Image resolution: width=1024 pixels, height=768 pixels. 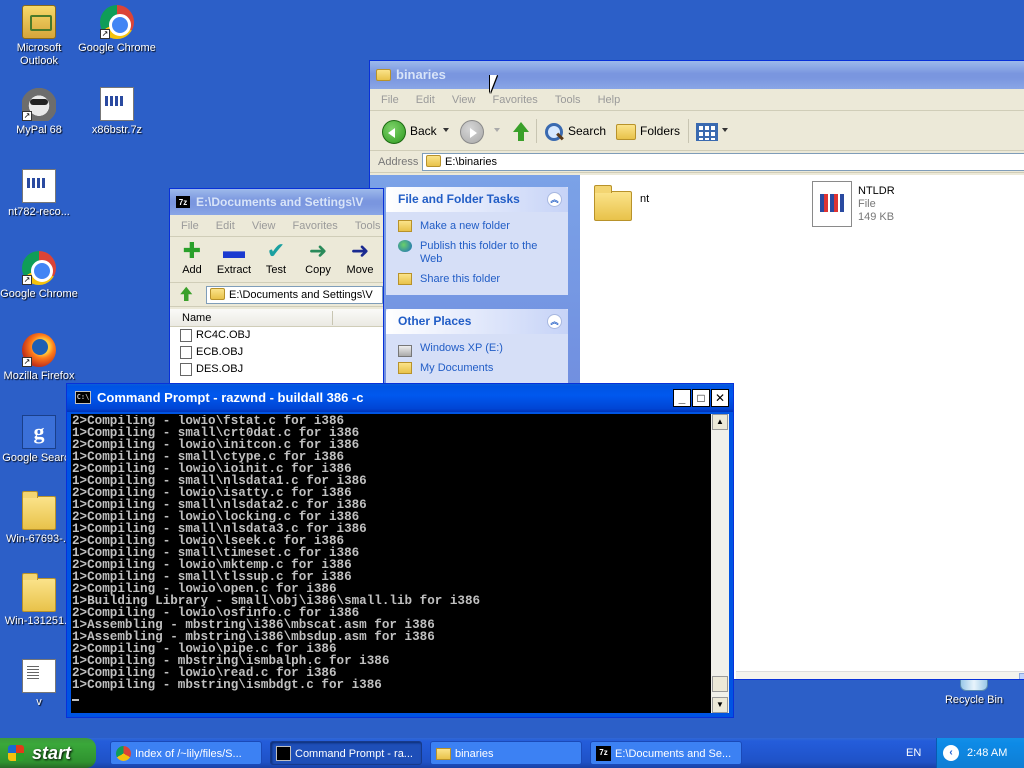 I want to click on list-item: DES.OBJ, so click(x=276, y=369).